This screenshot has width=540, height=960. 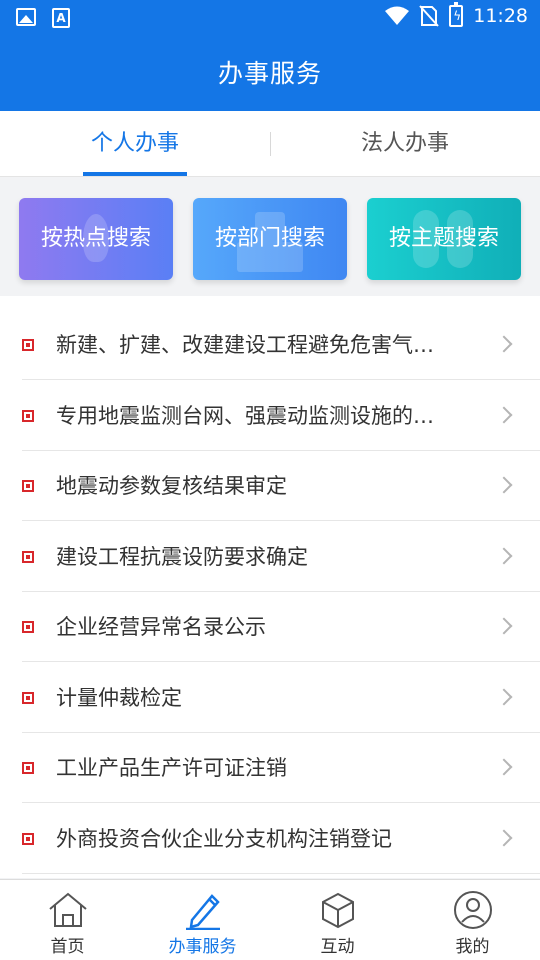 What do you see at coordinates (203, 912) in the screenshot?
I see `pencil-icon` at bounding box center [203, 912].